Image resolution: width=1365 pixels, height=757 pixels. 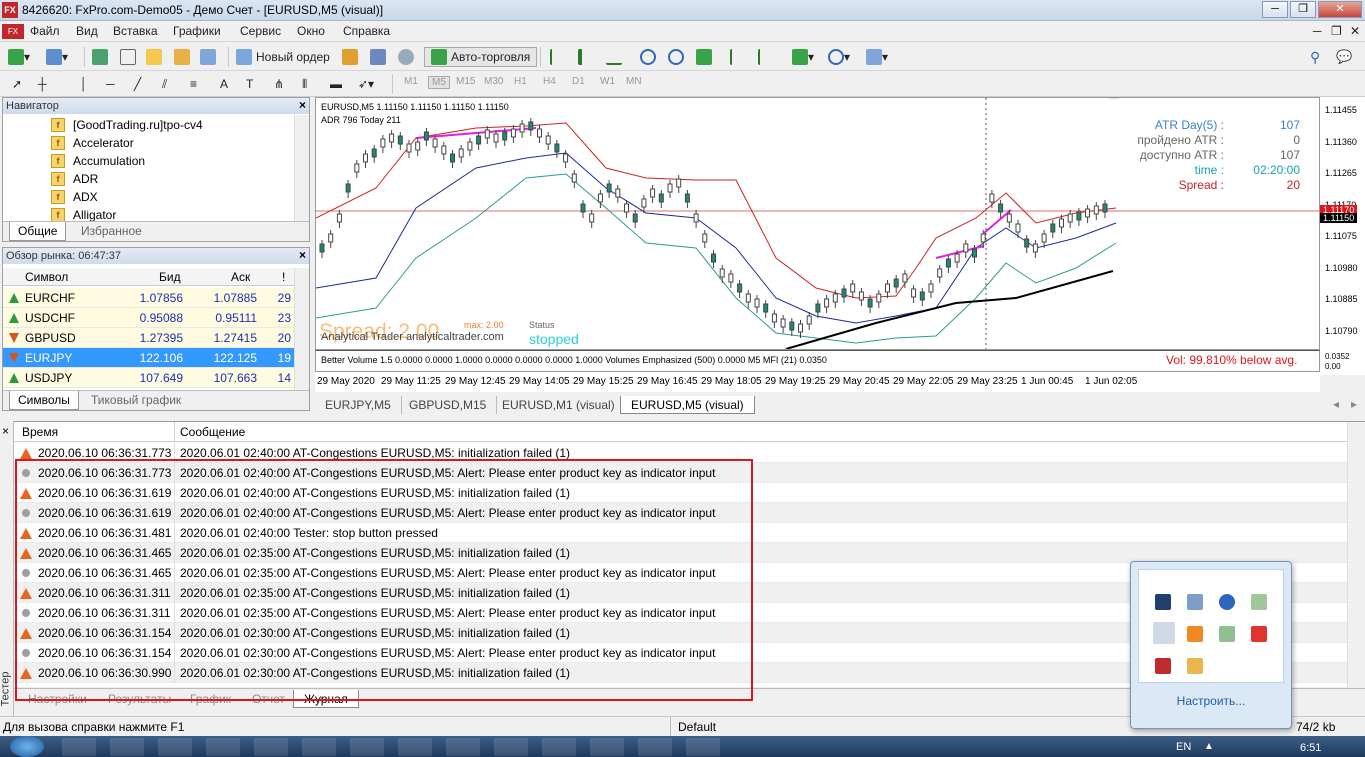 I want to click on trendline-button: ╱, so click(x=137, y=84).